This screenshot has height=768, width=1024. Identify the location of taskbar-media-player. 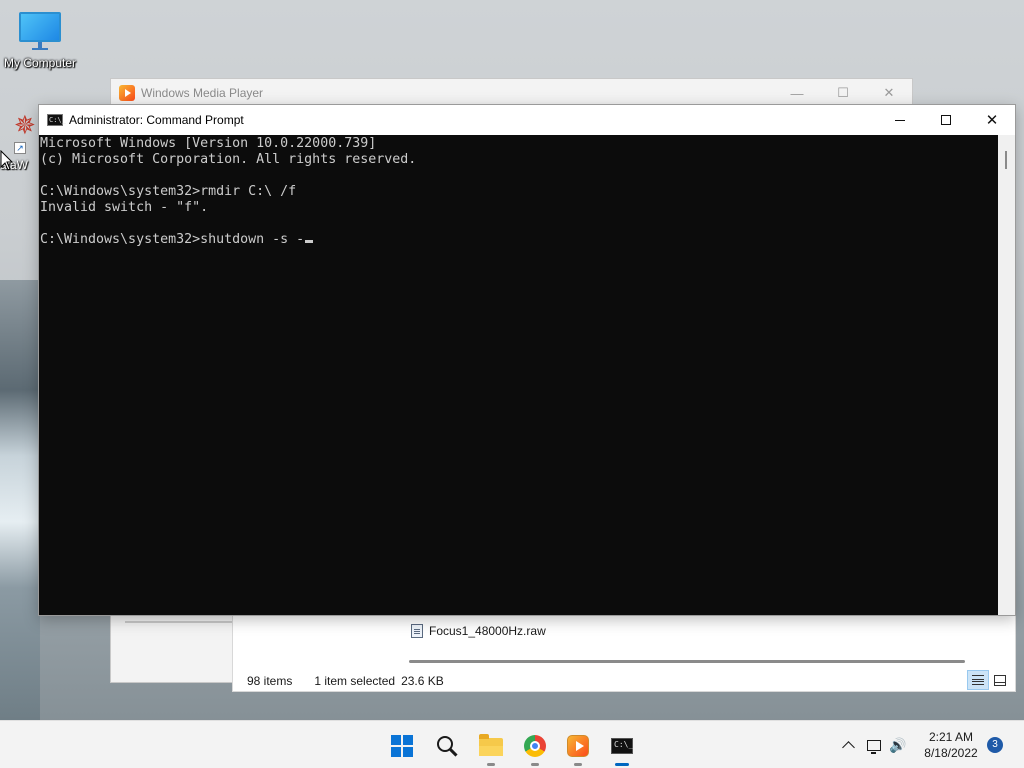
(578, 747).